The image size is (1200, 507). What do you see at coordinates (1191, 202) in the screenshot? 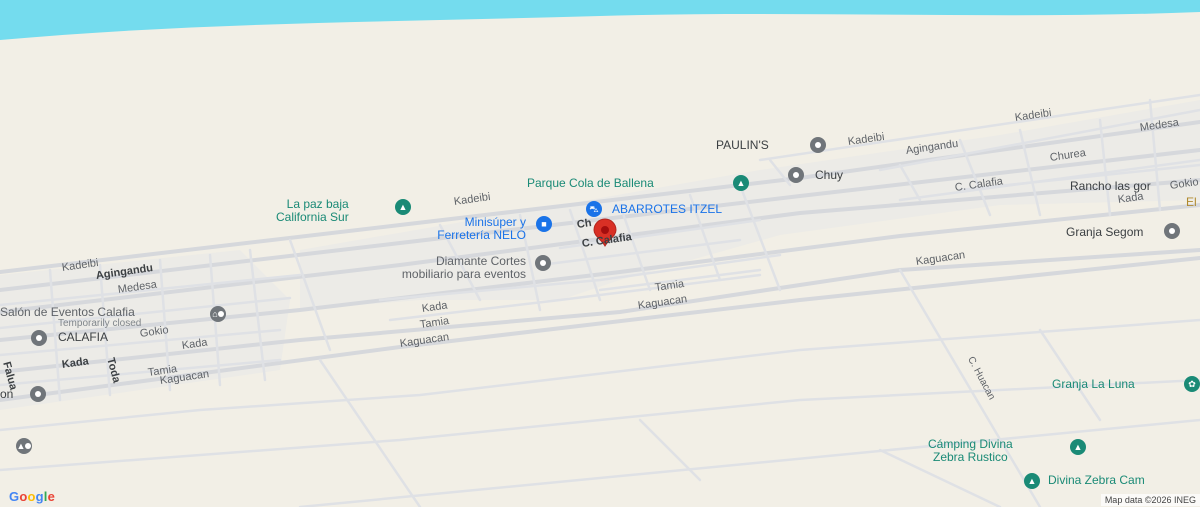
I see `poi-label-el: El` at bounding box center [1191, 202].